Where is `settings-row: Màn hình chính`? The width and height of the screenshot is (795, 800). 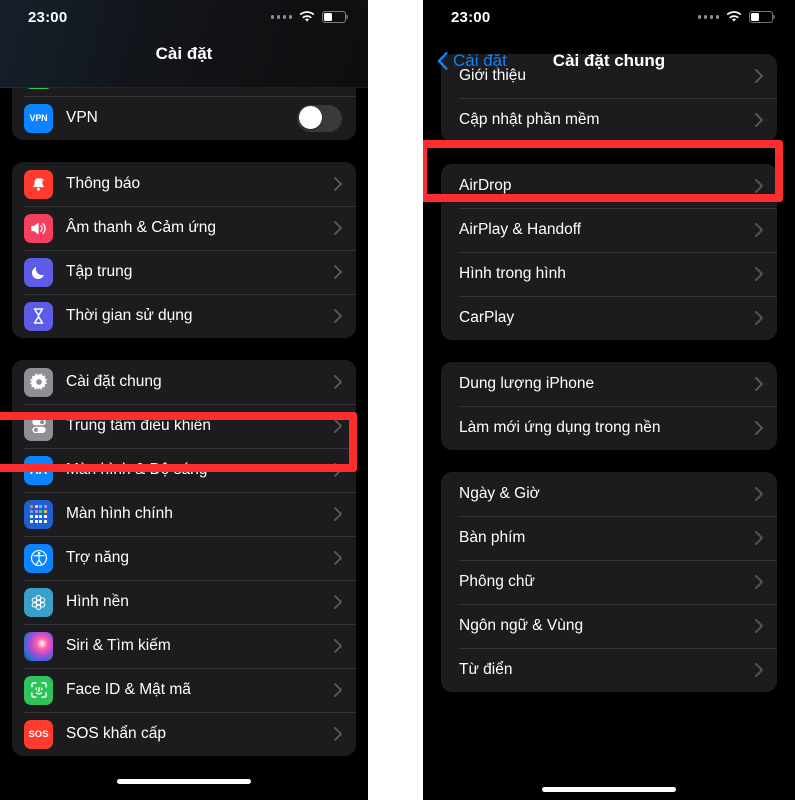
settings-row: Màn hình chính is located at coordinates (184, 514).